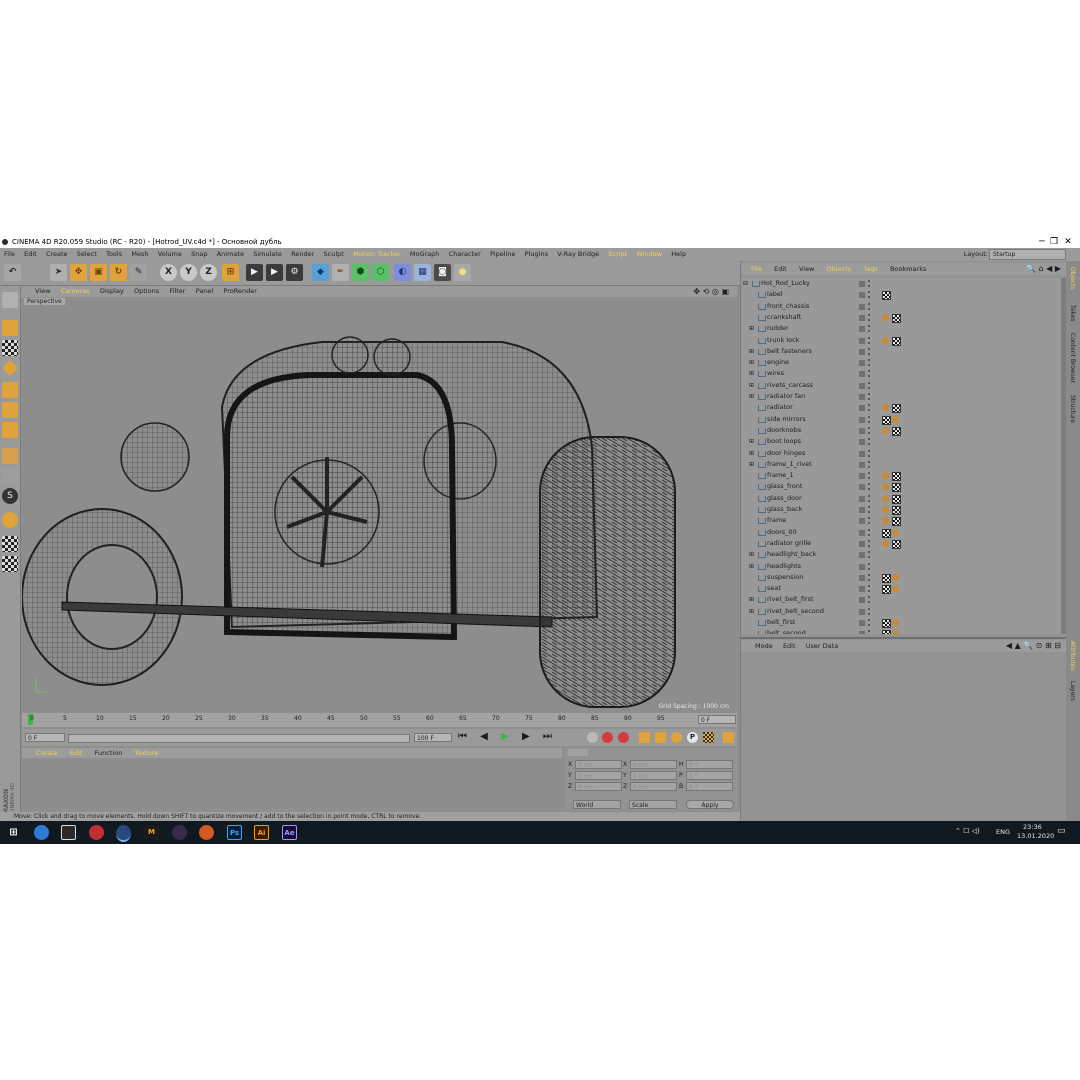  Describe the element at coordinates (617, 254) in the screenshot. I see `menu-script: Script` at that location.